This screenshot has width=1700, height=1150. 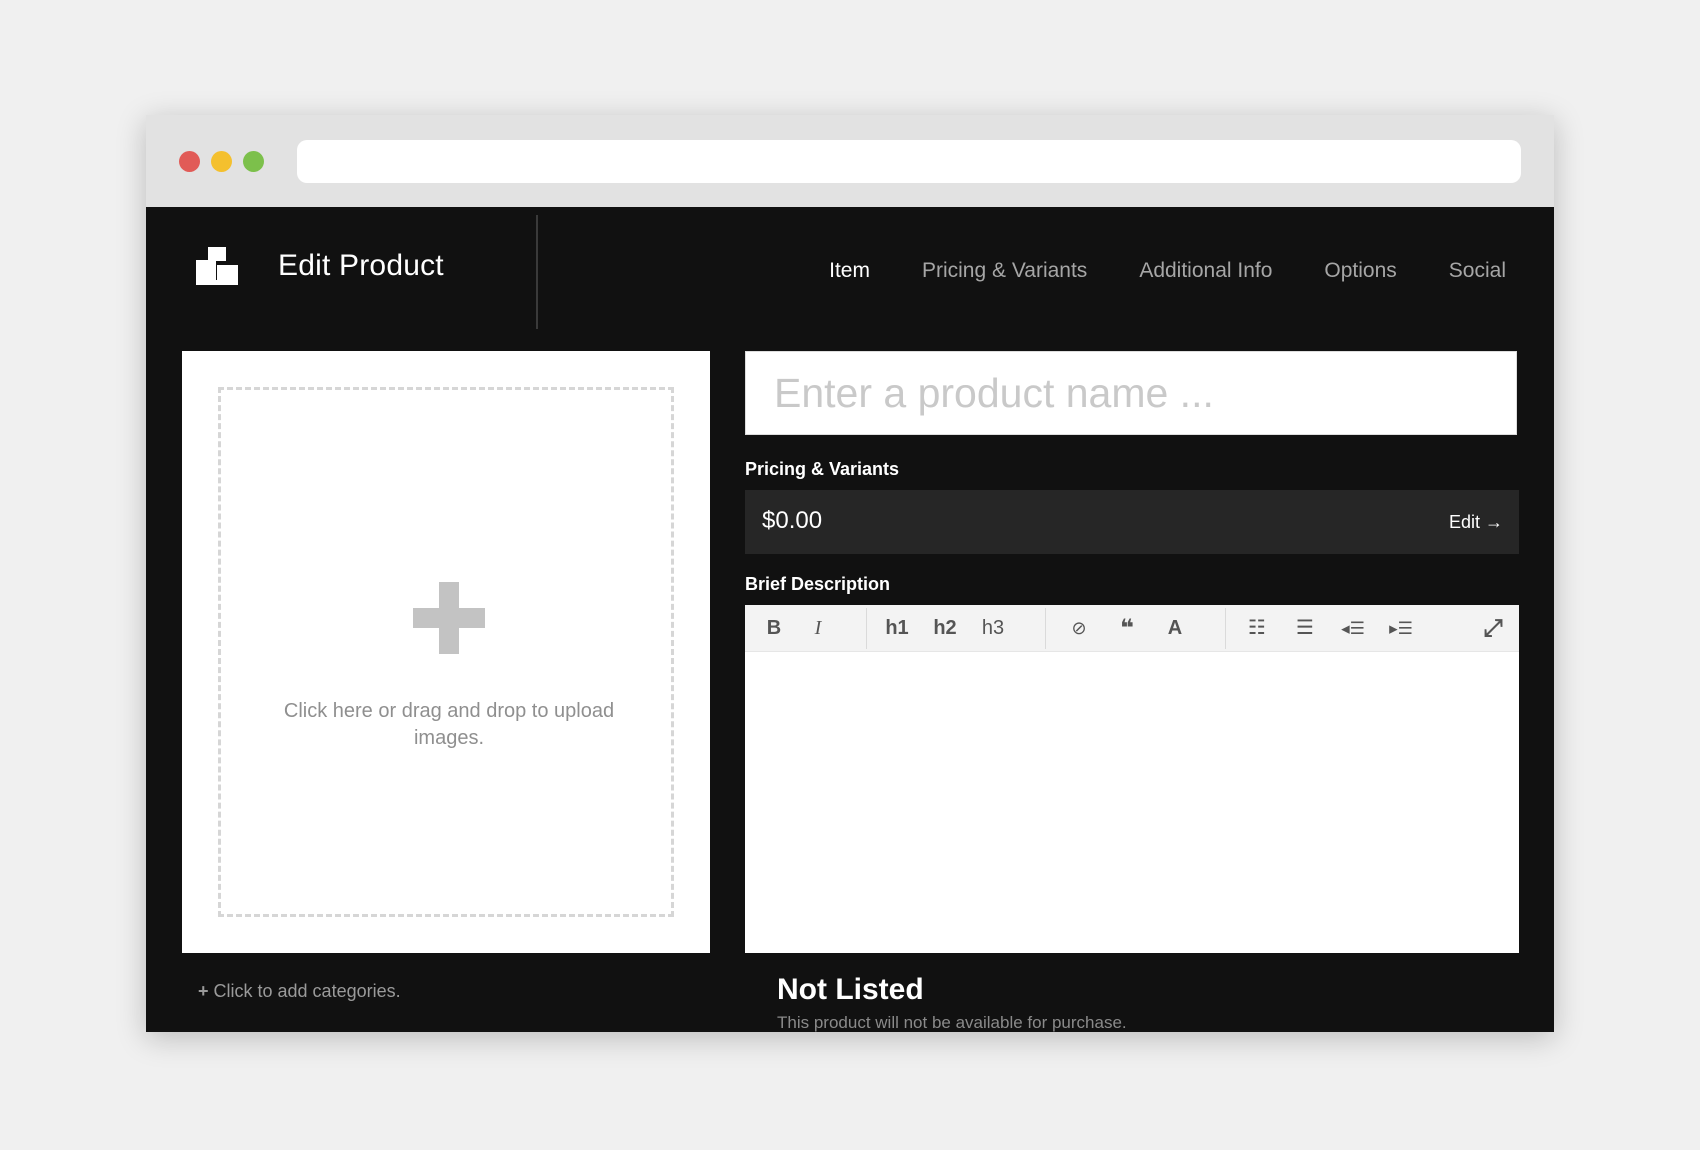 I want to click on title-bar, so click(x=850, y=161).